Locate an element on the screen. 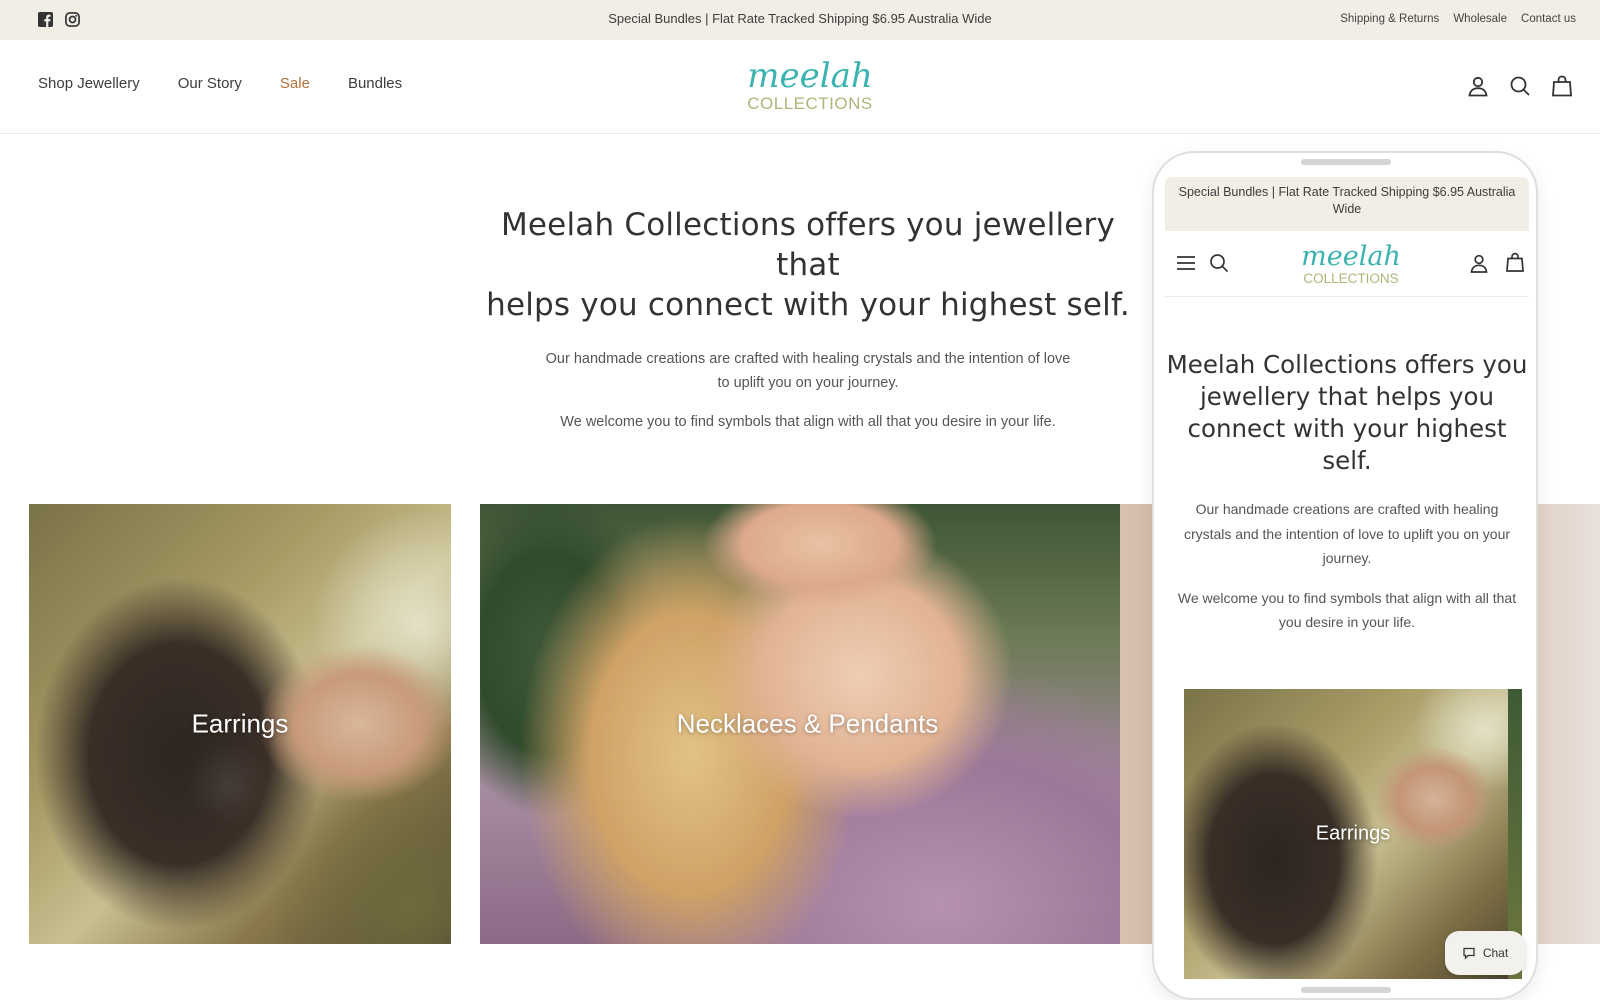 Image resolution: width=1600 pixels, height=1000 pixels. nav-bundles: Bundles is located at coordinates (375, 83).